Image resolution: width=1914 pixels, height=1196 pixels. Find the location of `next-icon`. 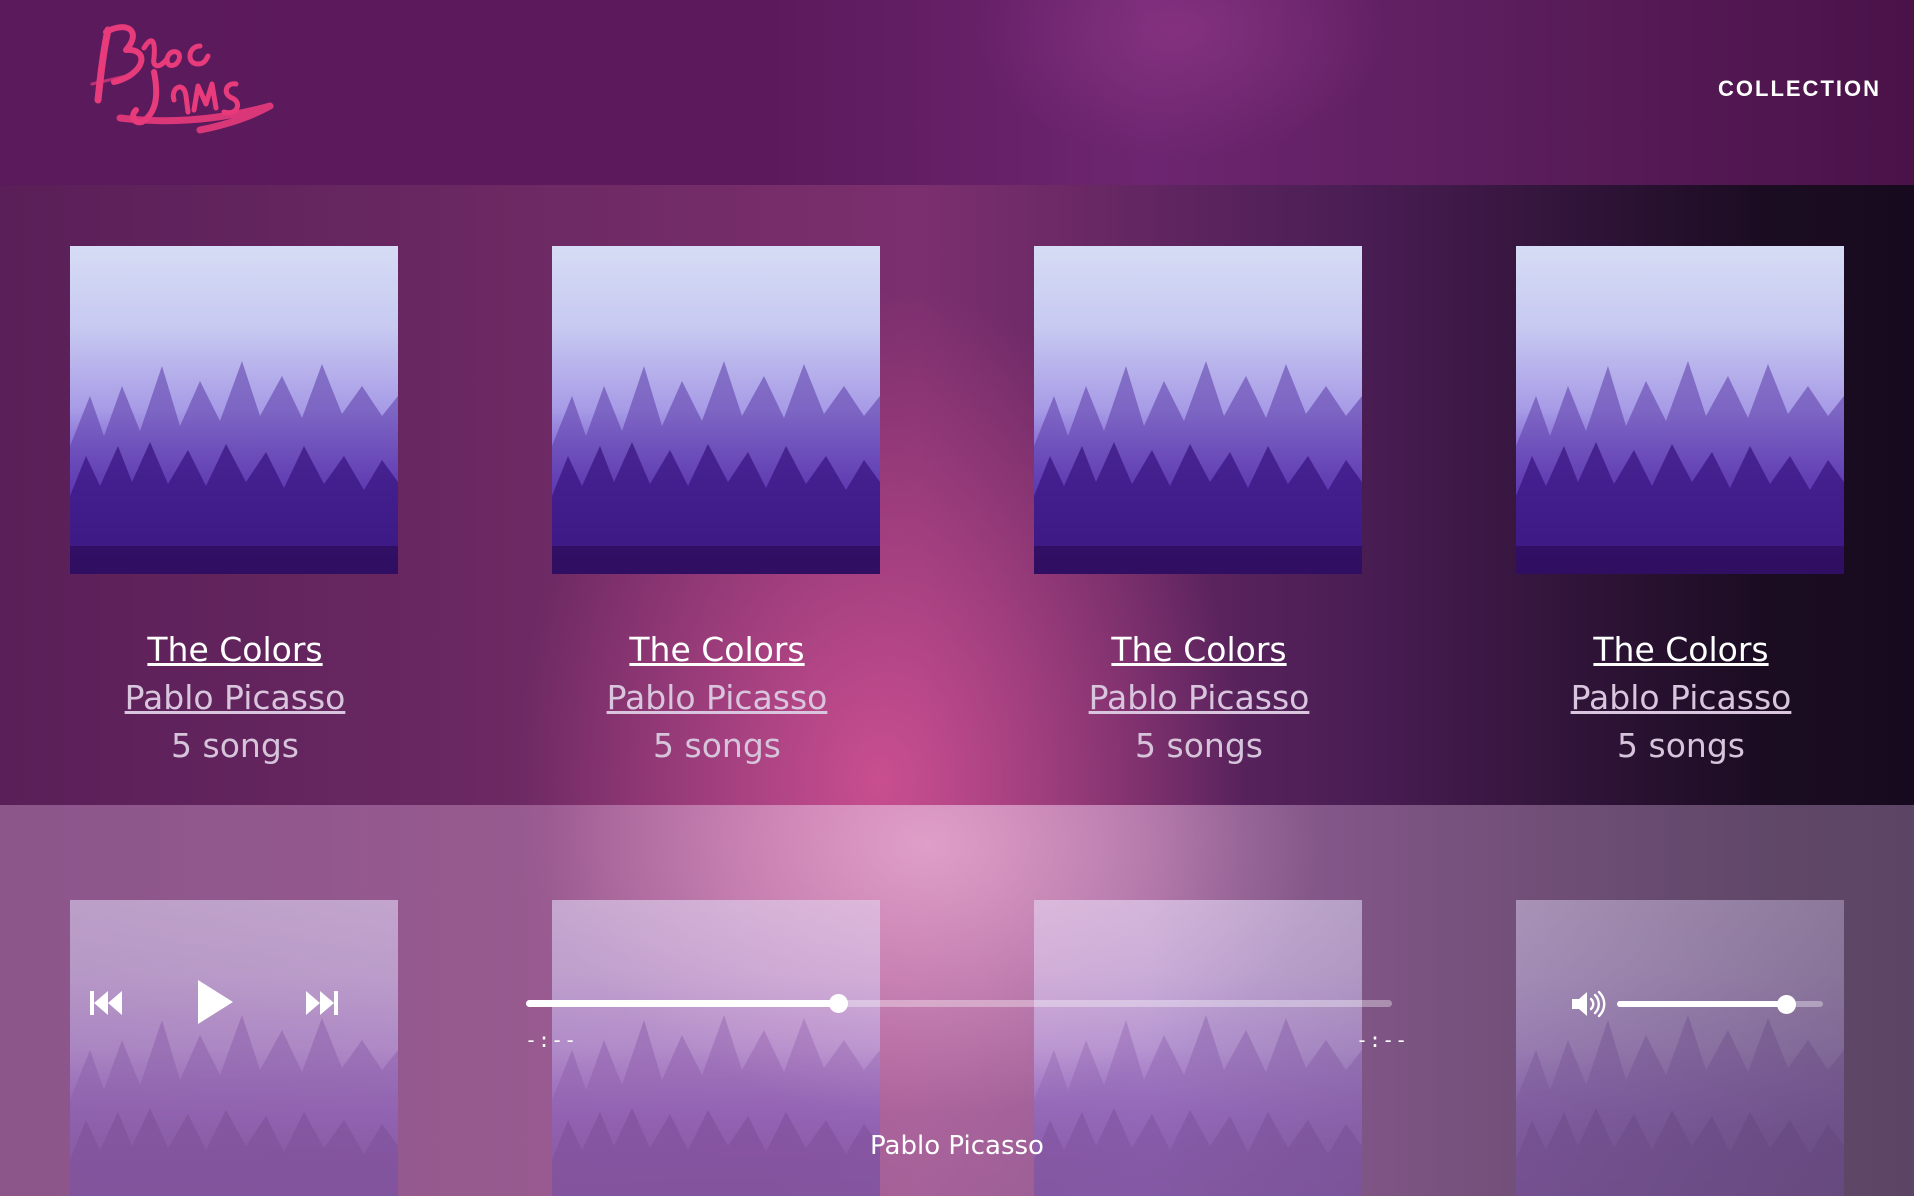

next-icon is located at coordinates (322, 1003).